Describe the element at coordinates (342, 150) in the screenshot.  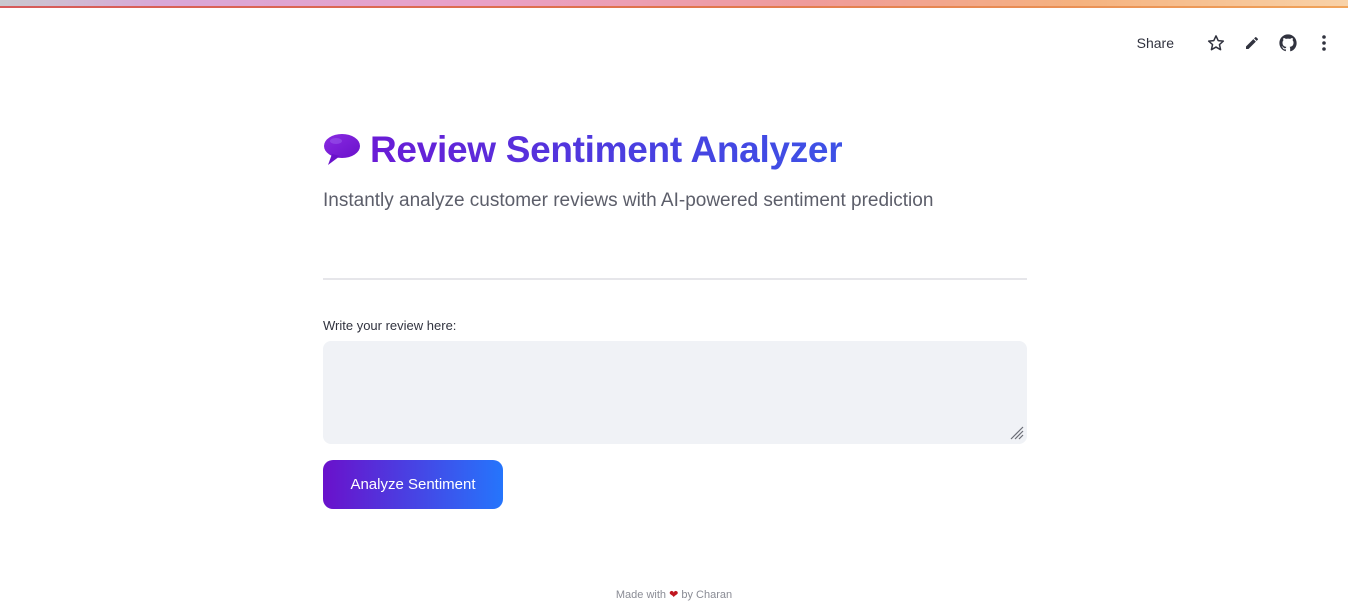
I see `speech-balloon-icon` at that location.